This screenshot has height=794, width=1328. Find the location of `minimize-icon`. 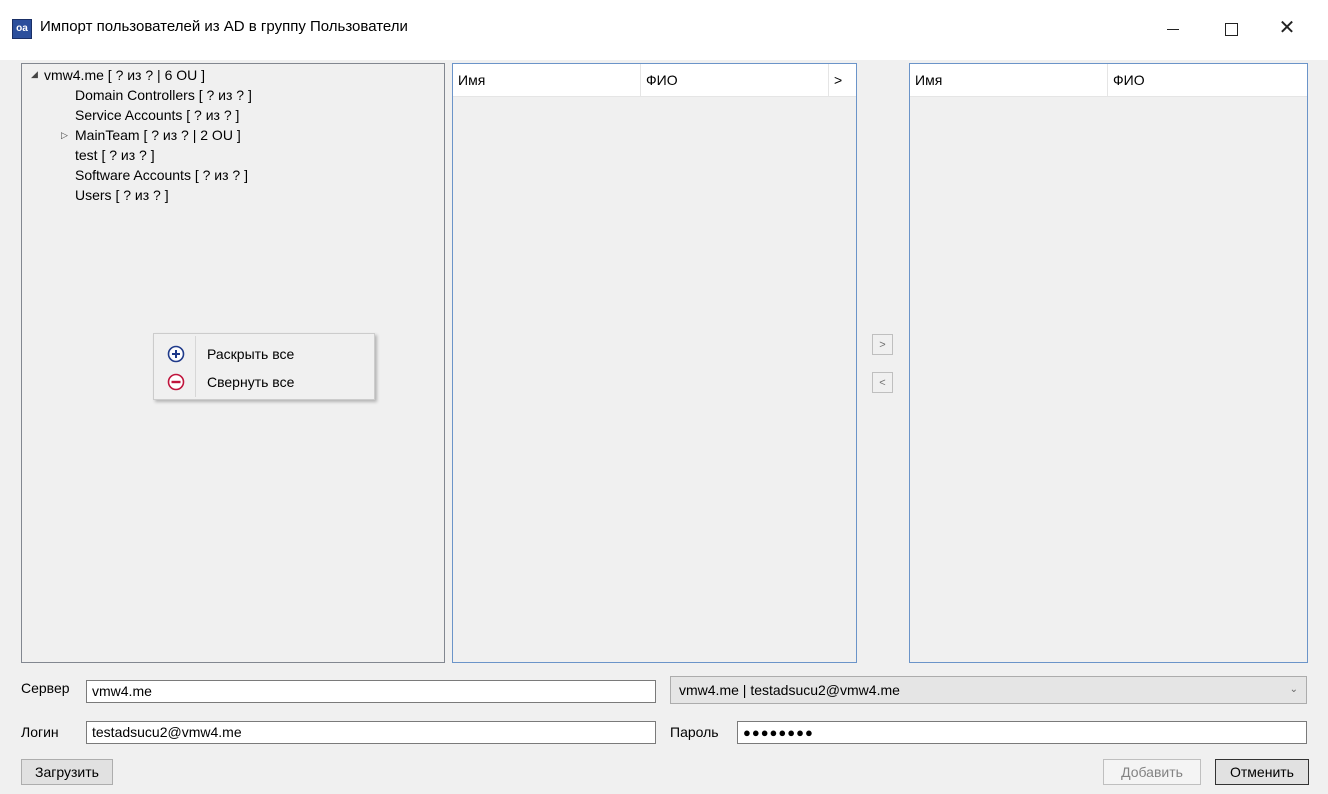

minimize-icon is located at coordinates (1173, 29).